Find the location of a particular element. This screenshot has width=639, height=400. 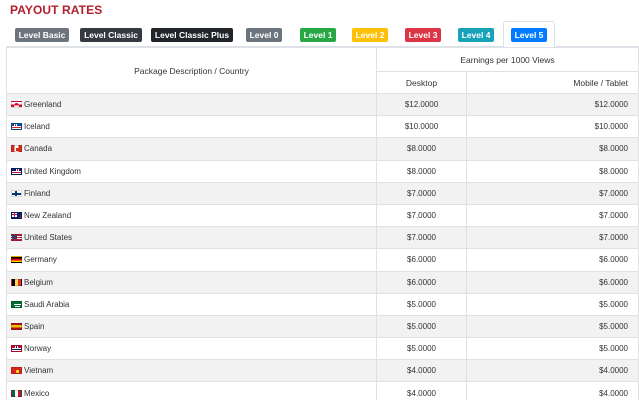

tab-level-classic-plus: Level Classic Plus is located at coordinates (192, 34).